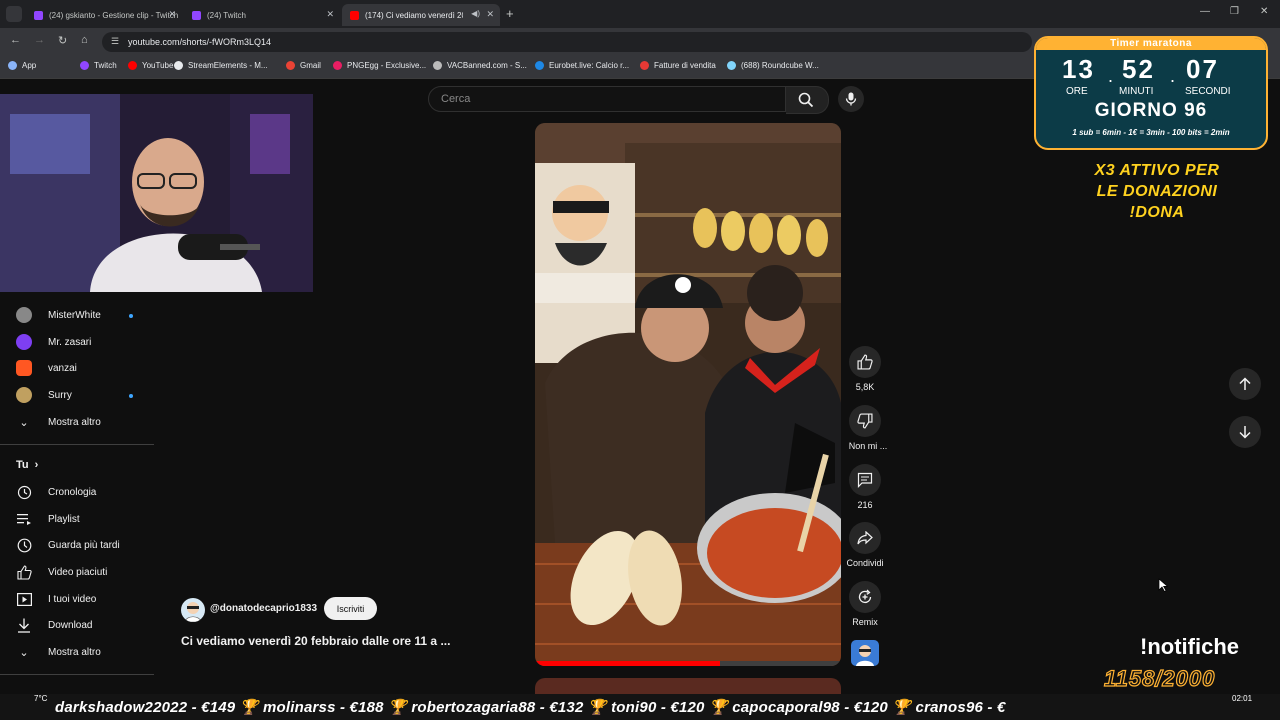  What do you see at coordinates (56, 599) in the screenshot?
I see `sidebar-item-your-videos: I tuoi video` at bounding box center [56, 599].